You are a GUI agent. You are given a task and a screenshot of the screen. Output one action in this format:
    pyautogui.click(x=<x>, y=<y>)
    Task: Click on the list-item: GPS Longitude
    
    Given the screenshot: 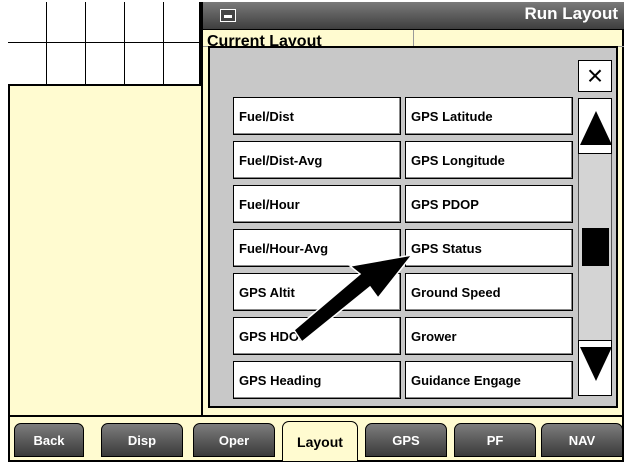 What is the action you would take?
    pyautogui.click(x=489, y=160)
    